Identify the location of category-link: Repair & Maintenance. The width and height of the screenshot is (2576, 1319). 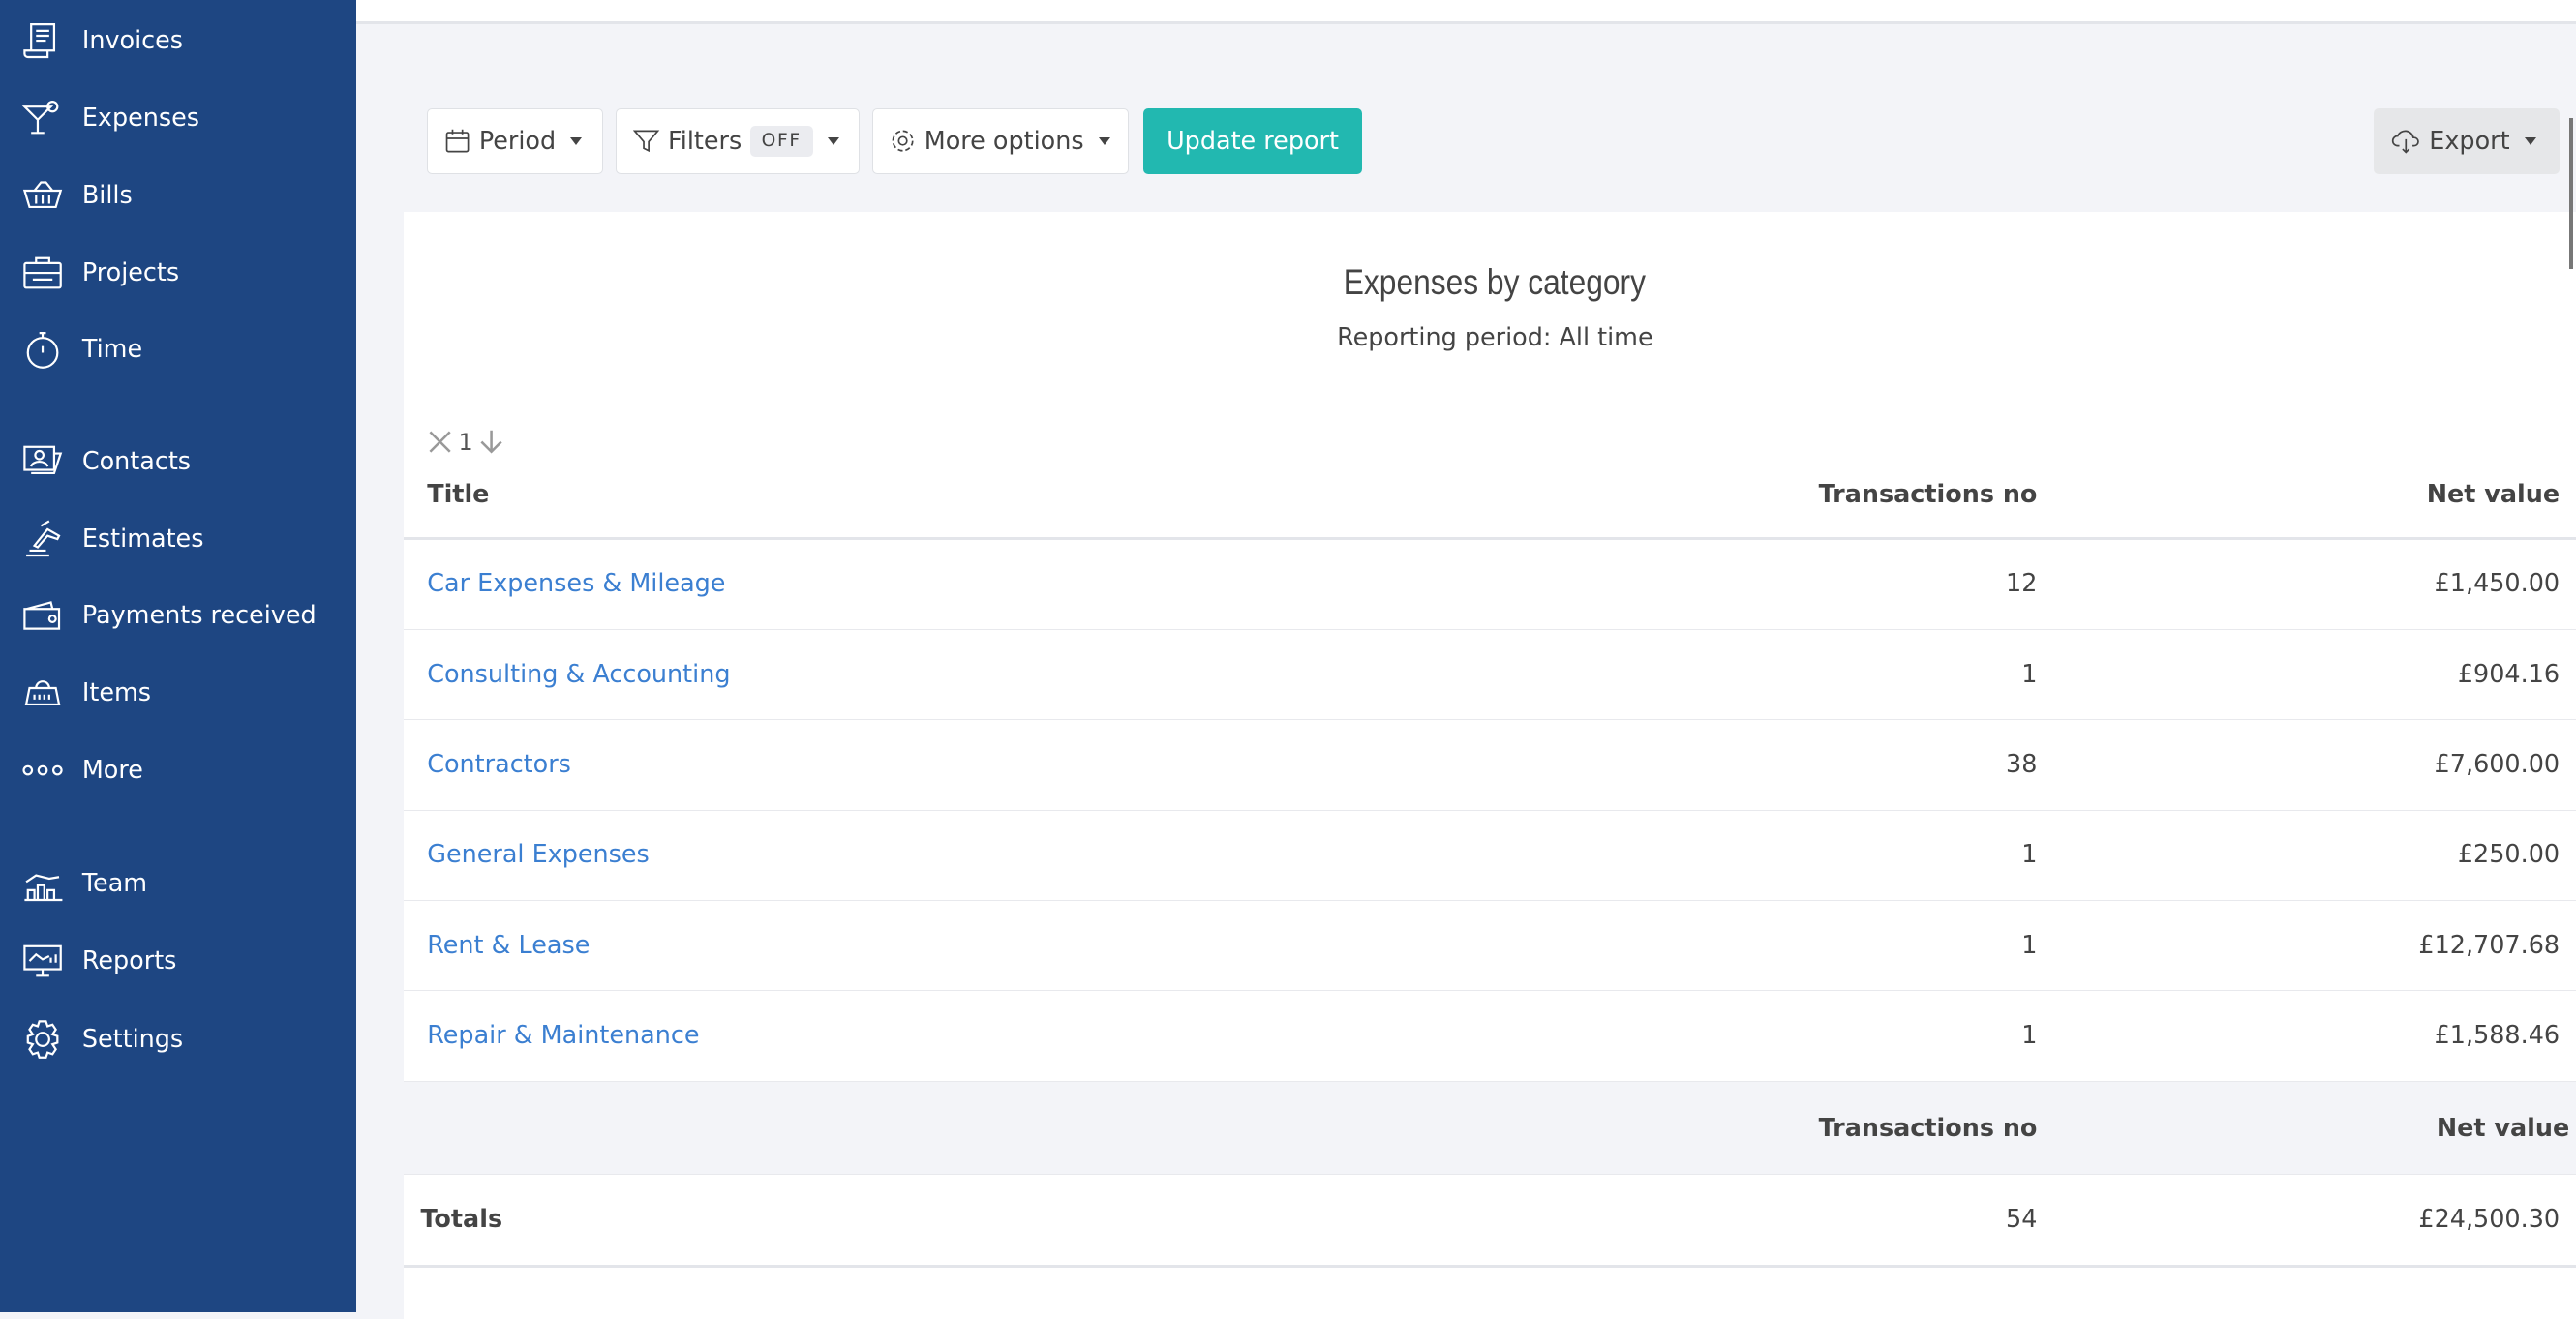
(563, 1036).